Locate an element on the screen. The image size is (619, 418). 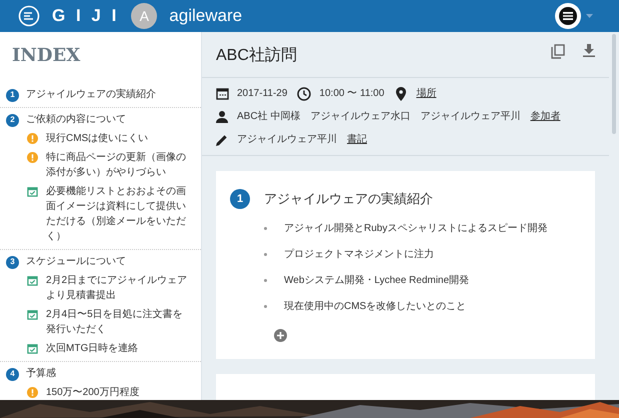
topic-note: アジャイル開発とRubyスペシャリストによるスピード開発 is located at coordinates (416, 229).